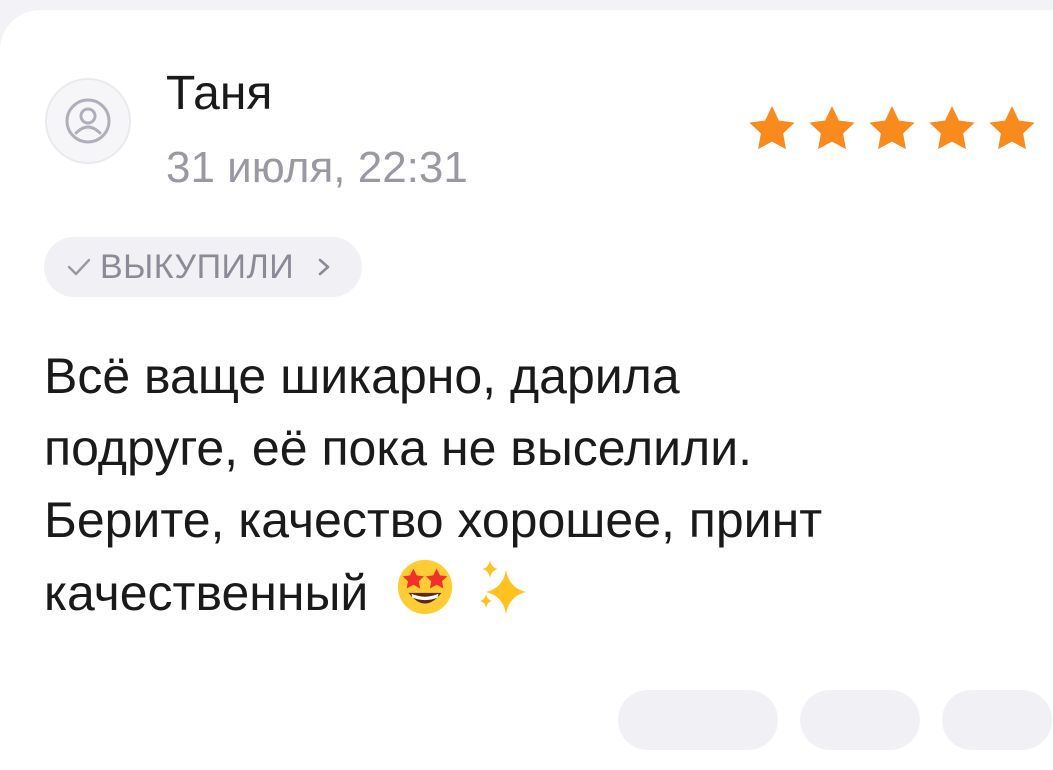 The image size is (1053, 770). I want to click on rating-stars, so click(892, 129).